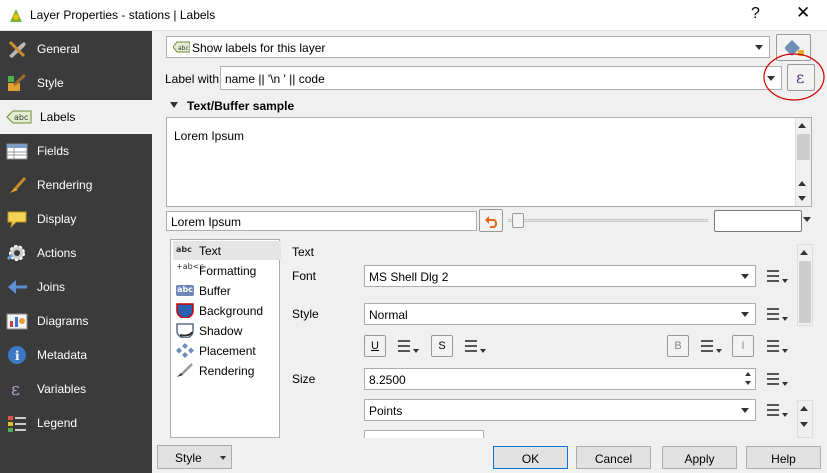 Image resolution: width=827 pixels, height=473 pixels. What do you see at coordinates (174, 105) in the screenshot?
I see `collapse-arrow-icon` at bounding box center [174, 105].